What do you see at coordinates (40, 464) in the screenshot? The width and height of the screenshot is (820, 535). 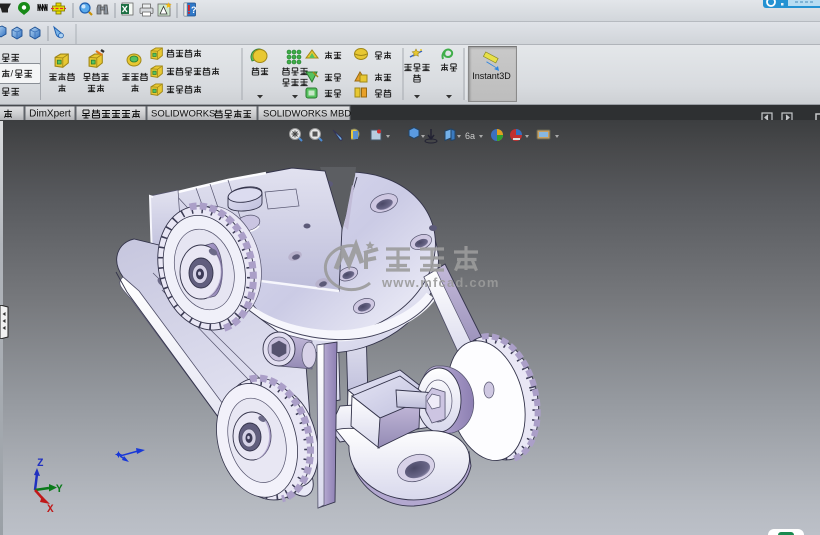 I see `svg-text: Z` at bounding box center [40, 464].